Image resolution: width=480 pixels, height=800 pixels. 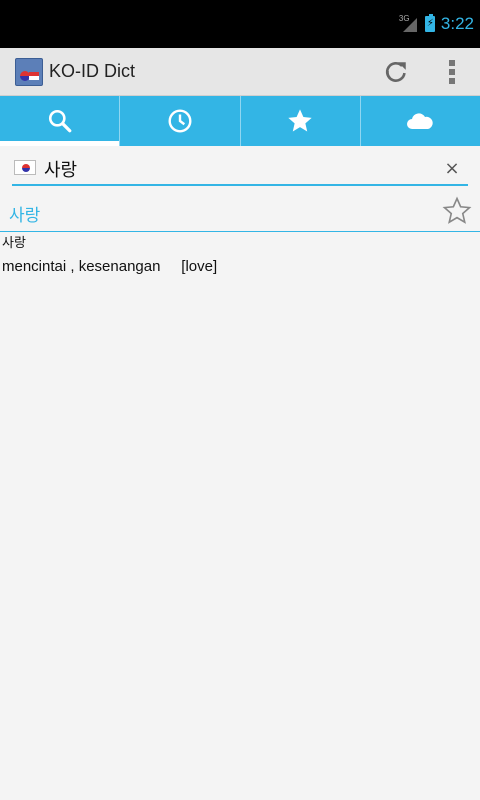 I want to click on result-word: 사랑, so click(x=25, y=216).